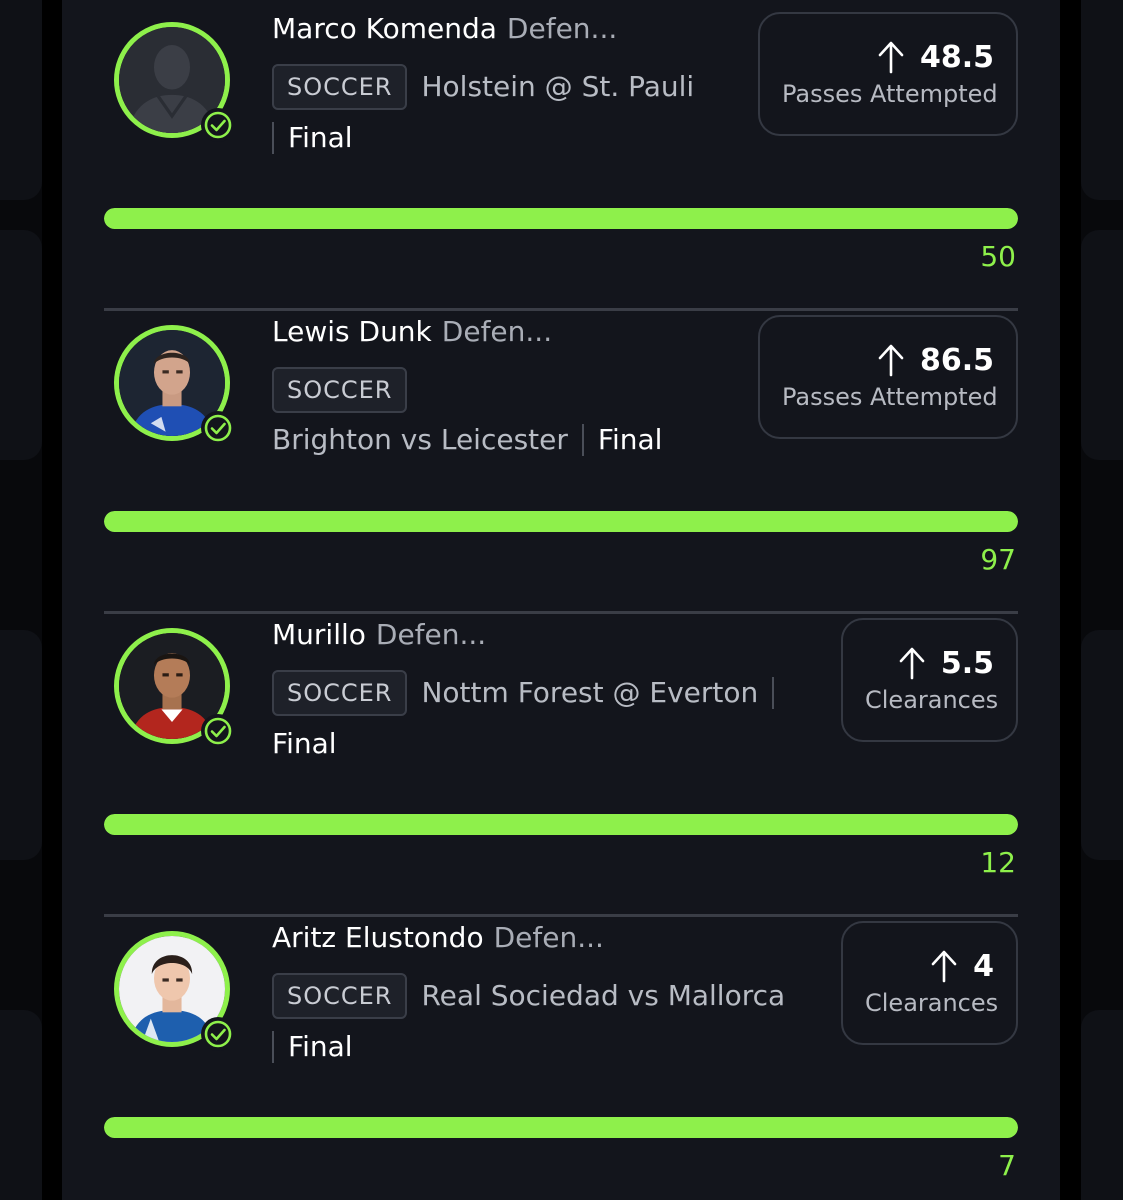  Describe the element at coordinates (378, 937) in the screenshot. I see `player-name: Aritz Elustondo` at that location.